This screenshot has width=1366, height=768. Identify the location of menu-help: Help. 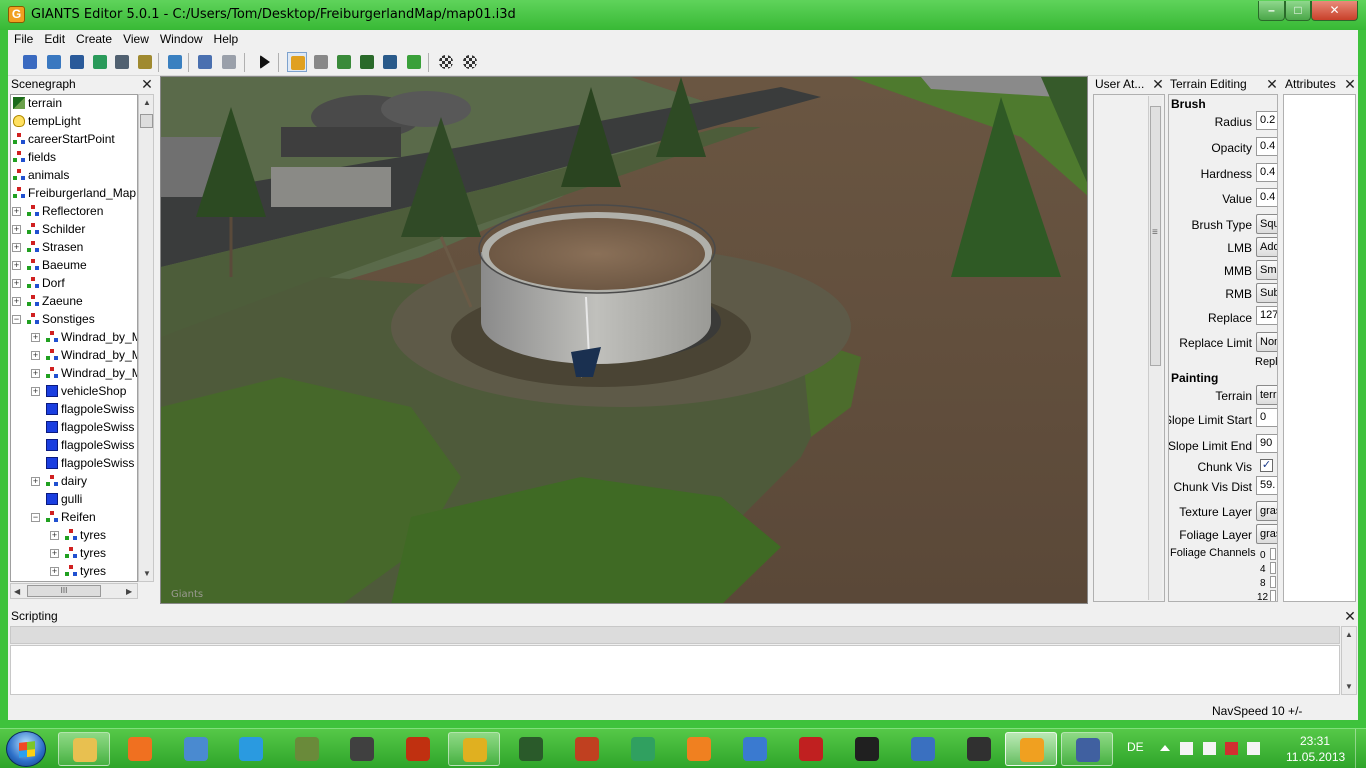
(226, 39).